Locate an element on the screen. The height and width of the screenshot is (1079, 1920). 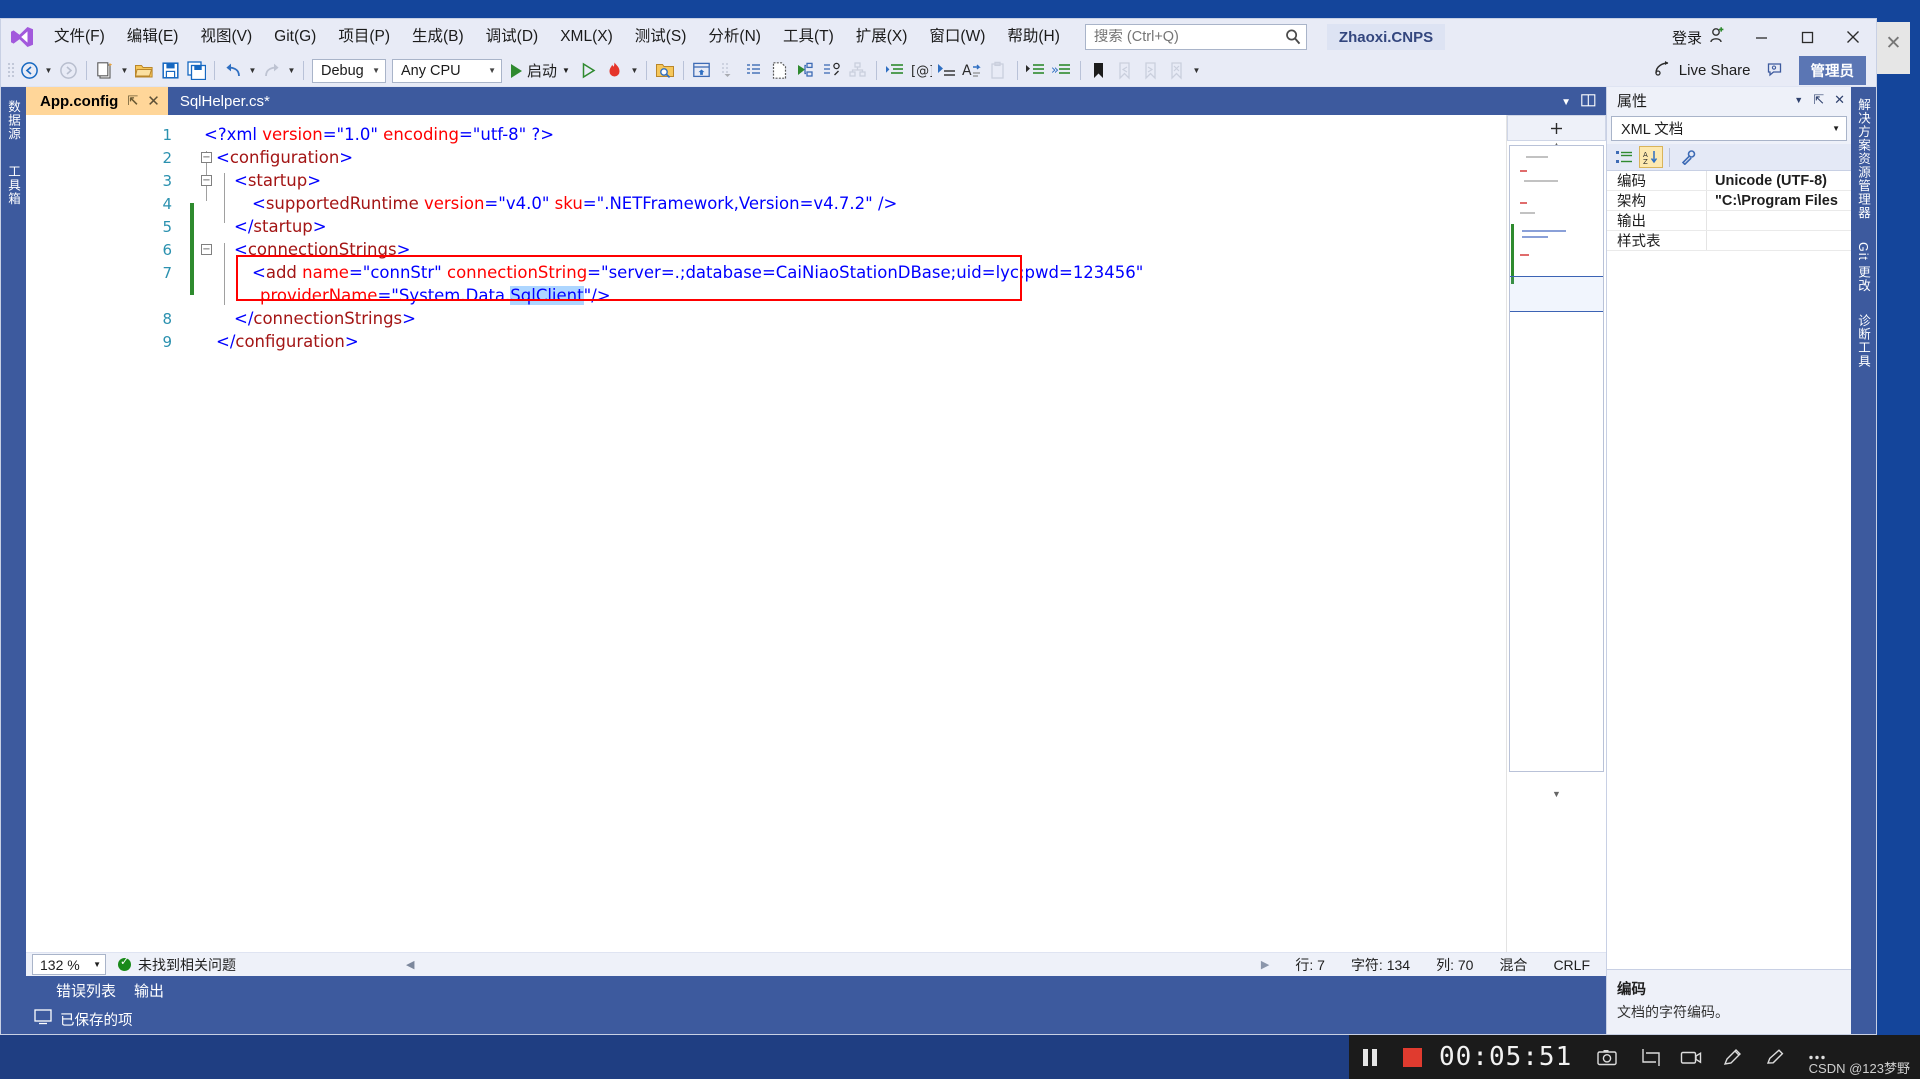
toggle-bookmark-icon is located at coordinates (1099, 71).